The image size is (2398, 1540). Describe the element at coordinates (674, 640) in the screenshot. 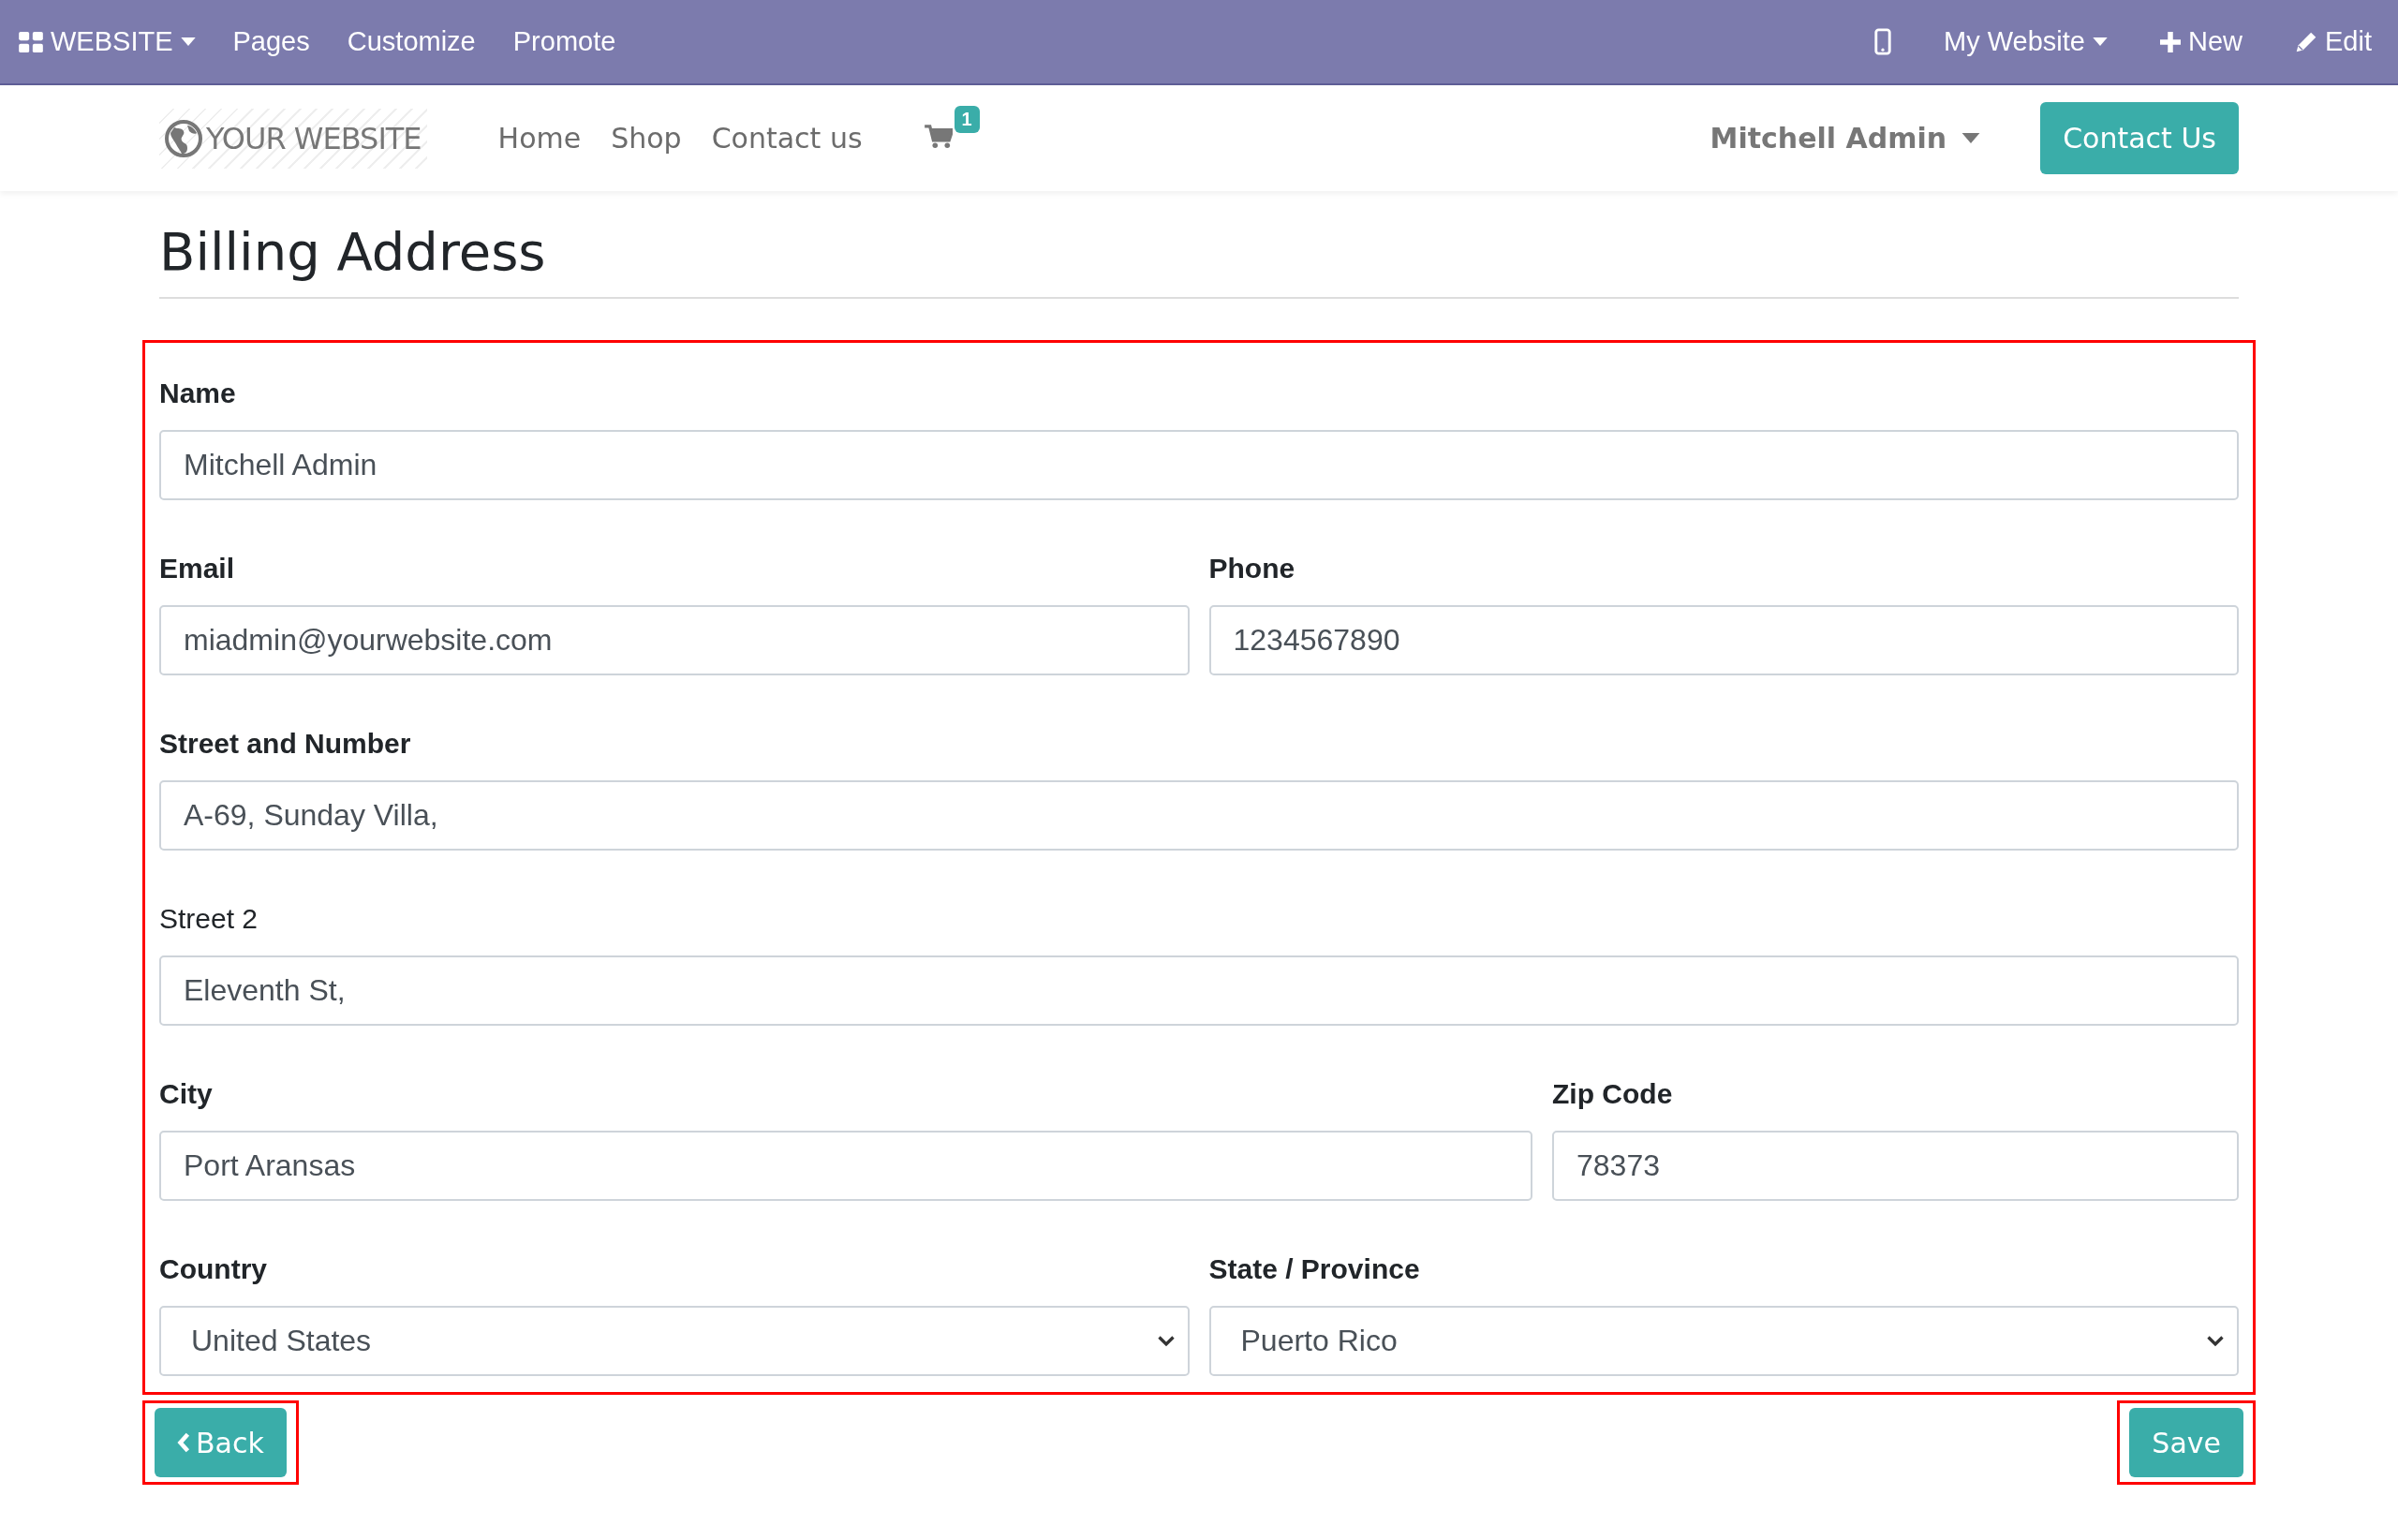

I see `input-field: miadmin@yourwebsite.com` at that location.